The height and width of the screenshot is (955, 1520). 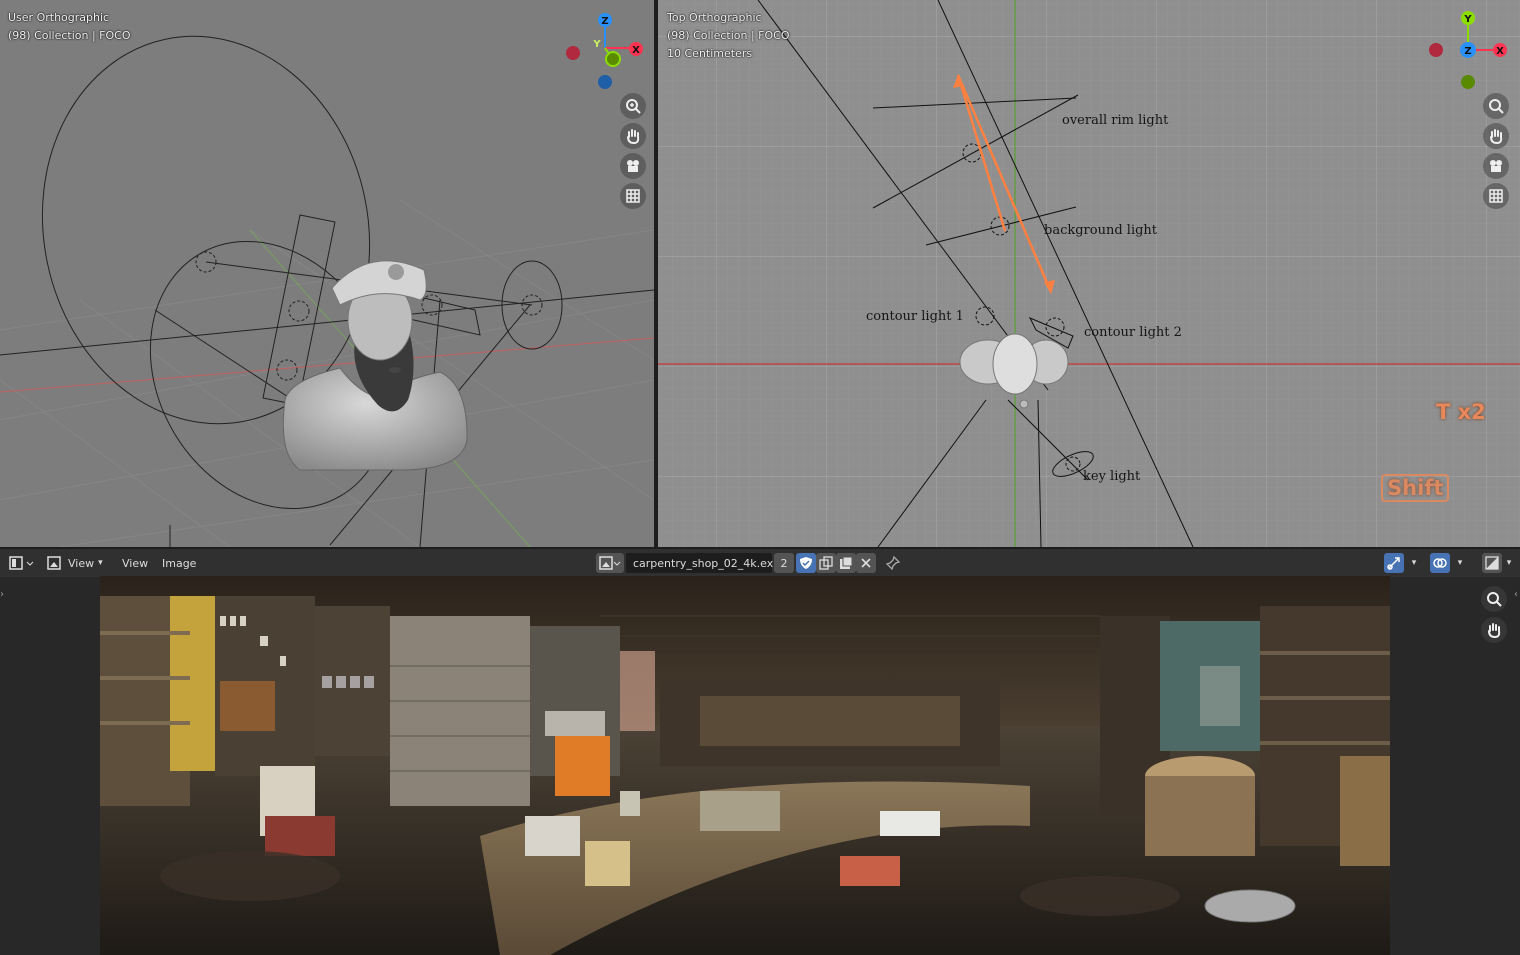 I want to click on key-hint-t: T x2, so click(x=1461, y=412).